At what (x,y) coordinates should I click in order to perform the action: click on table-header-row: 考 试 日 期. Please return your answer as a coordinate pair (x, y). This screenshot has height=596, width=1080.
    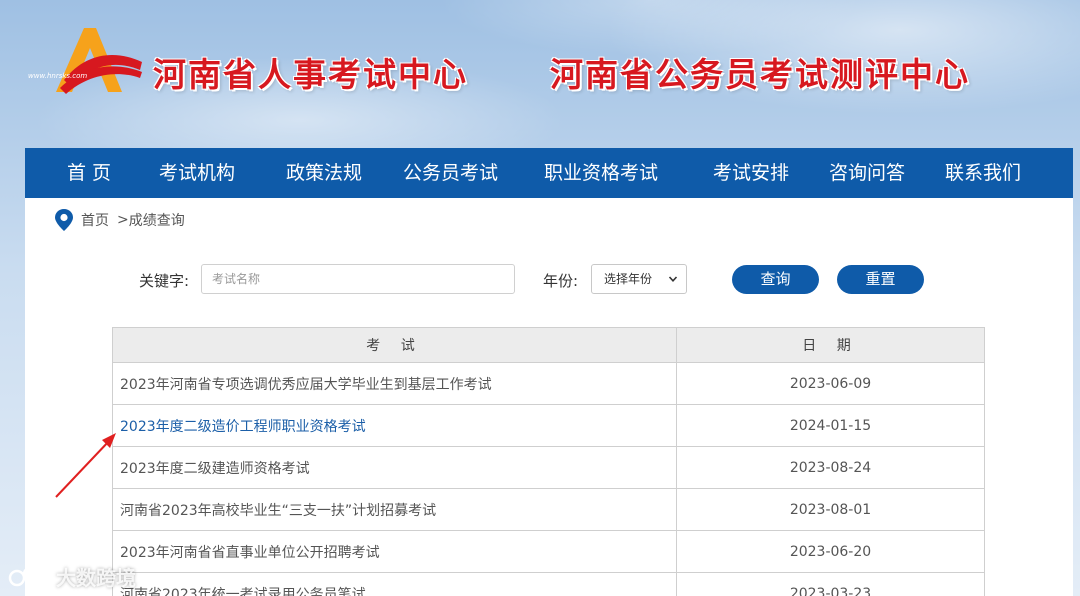
    Looking at the image, I should click on (548, 345).